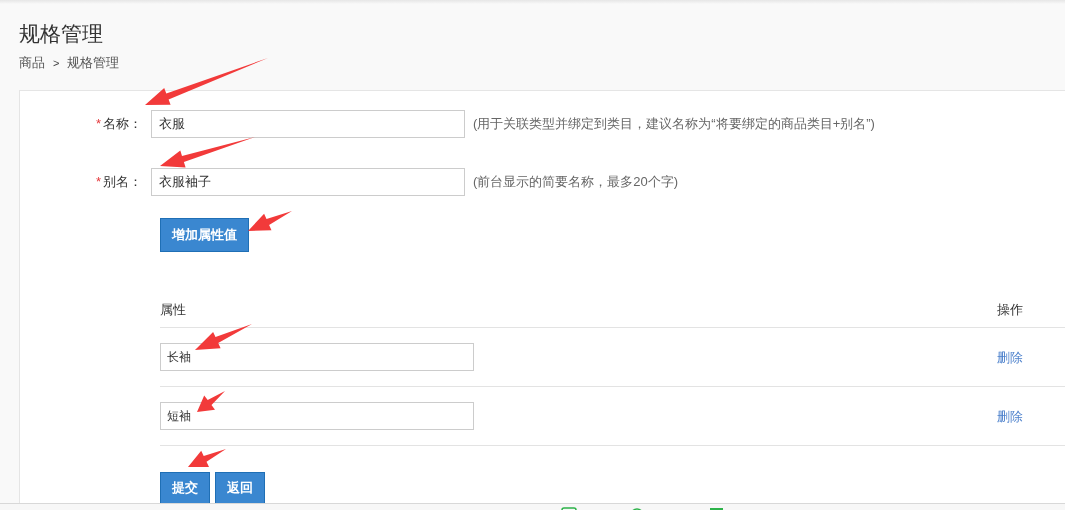 This screenshot has width=1065, height=510. Describe the element at coordinates (61, 34) in the screenshot. I see `page-title: 规格管理` at that location.